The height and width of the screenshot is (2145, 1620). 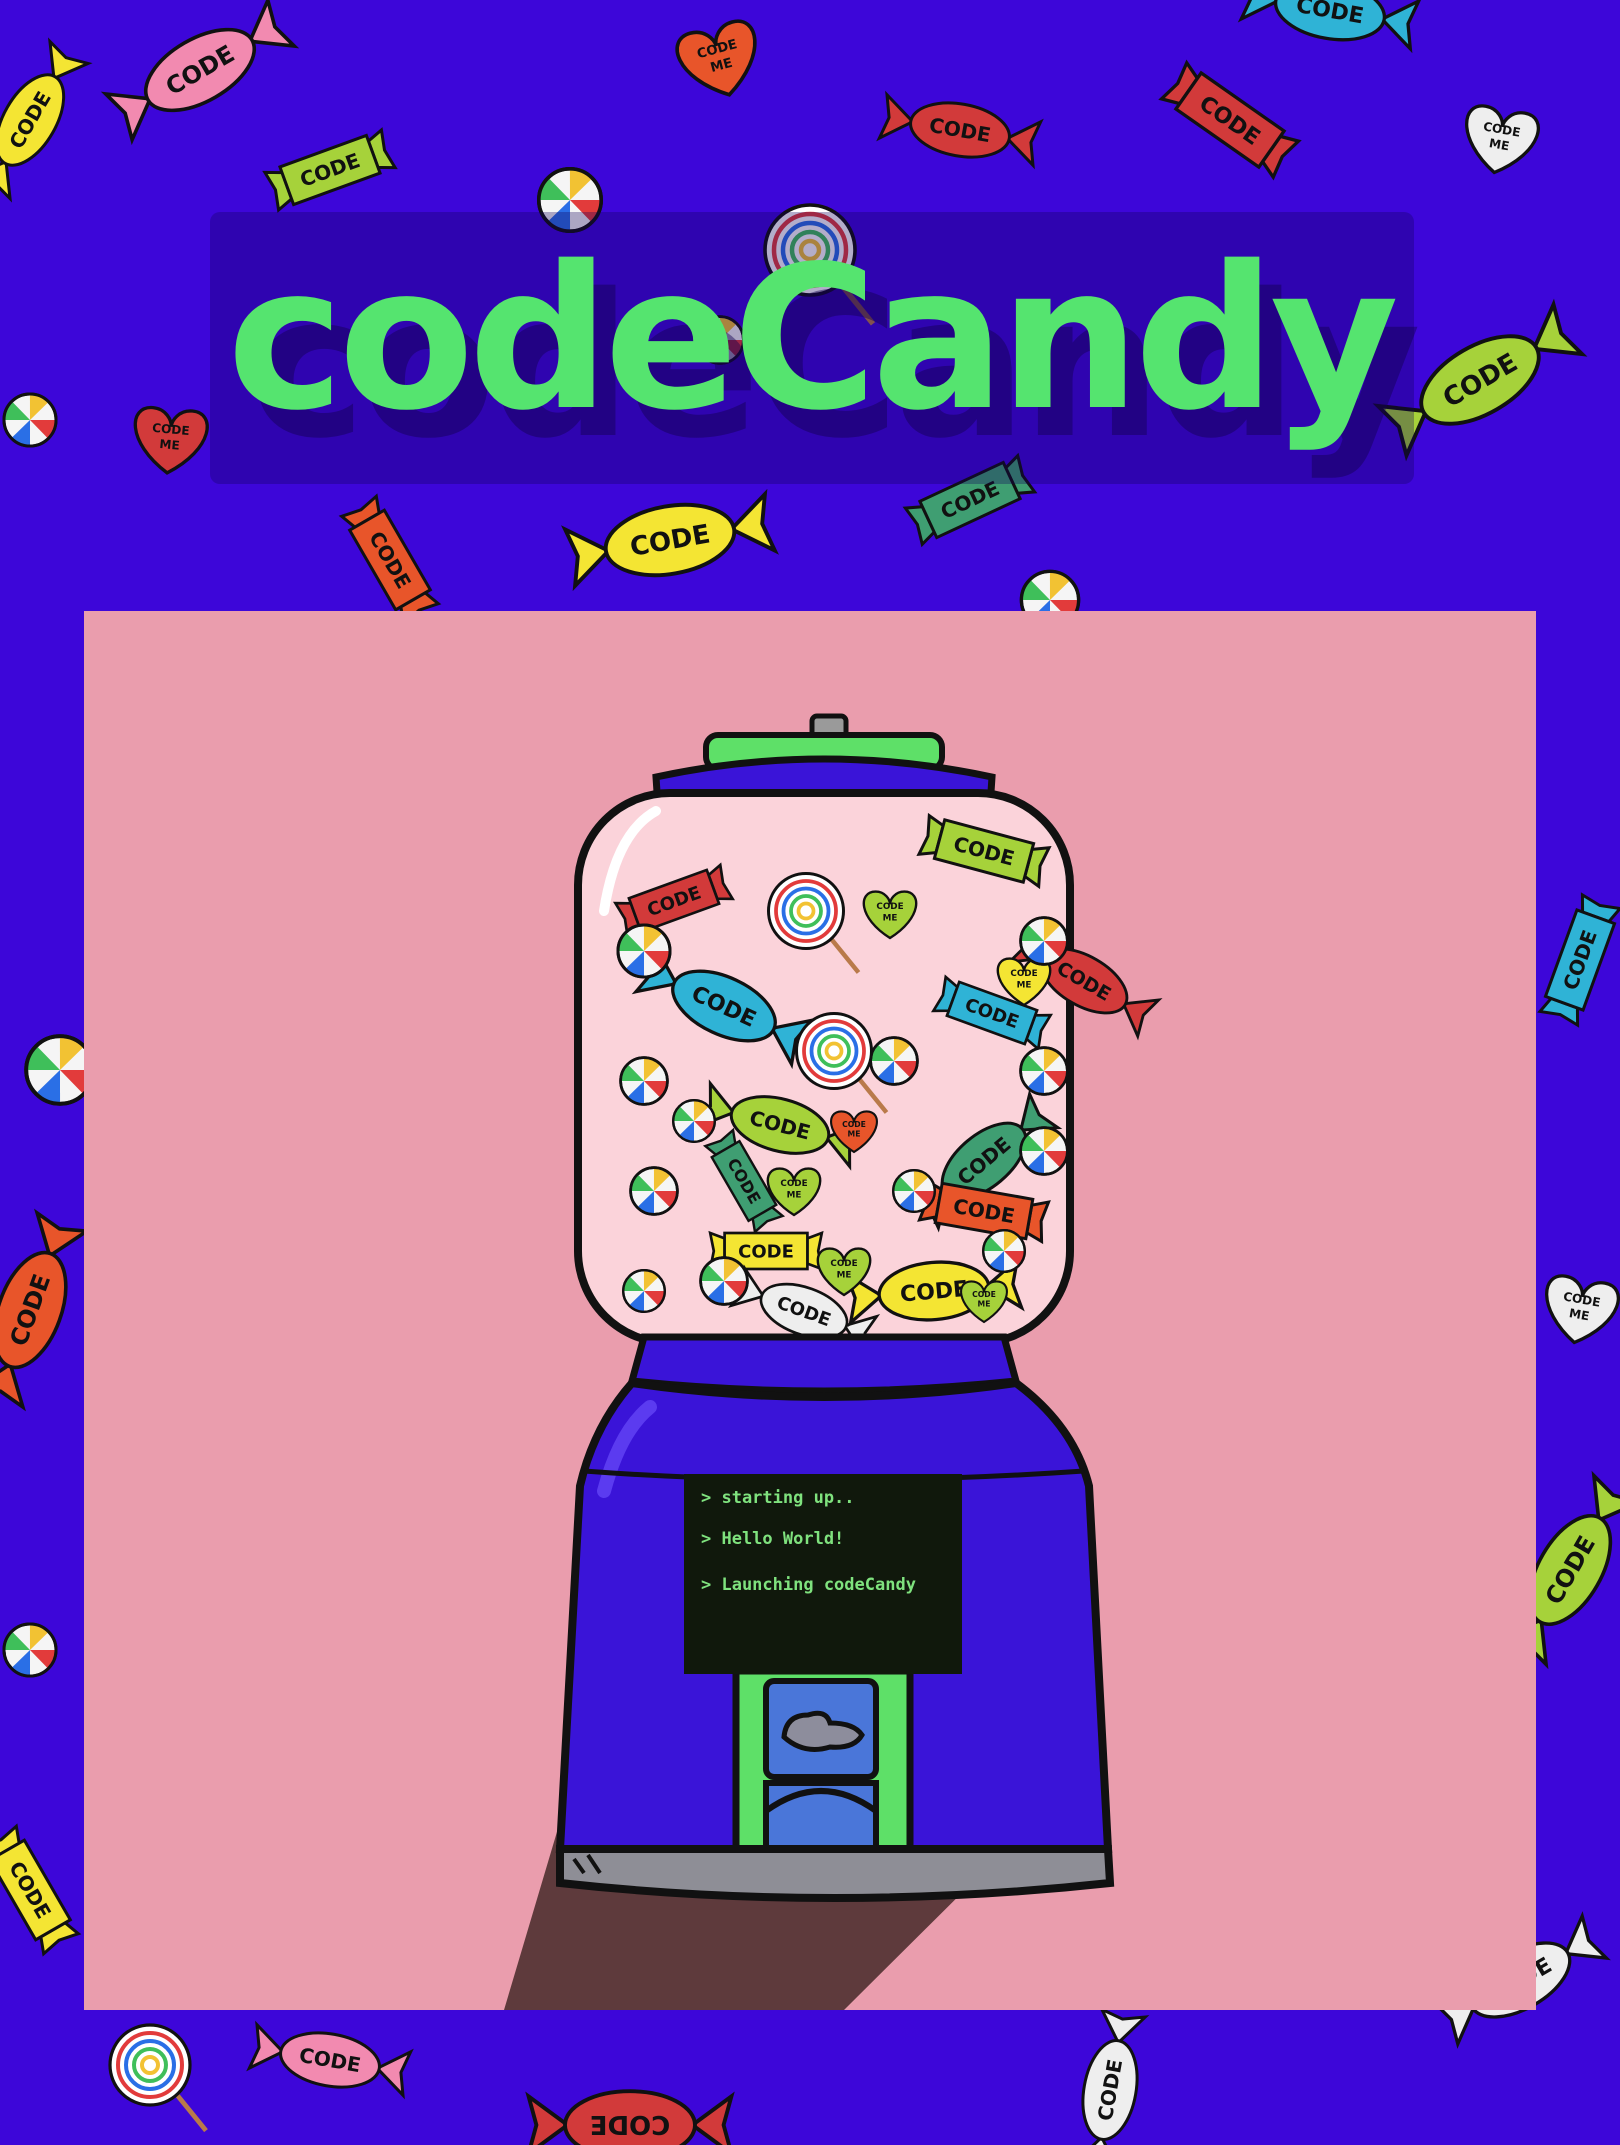 I want to click on lollipop-icon, so click(x=158, y=2078).